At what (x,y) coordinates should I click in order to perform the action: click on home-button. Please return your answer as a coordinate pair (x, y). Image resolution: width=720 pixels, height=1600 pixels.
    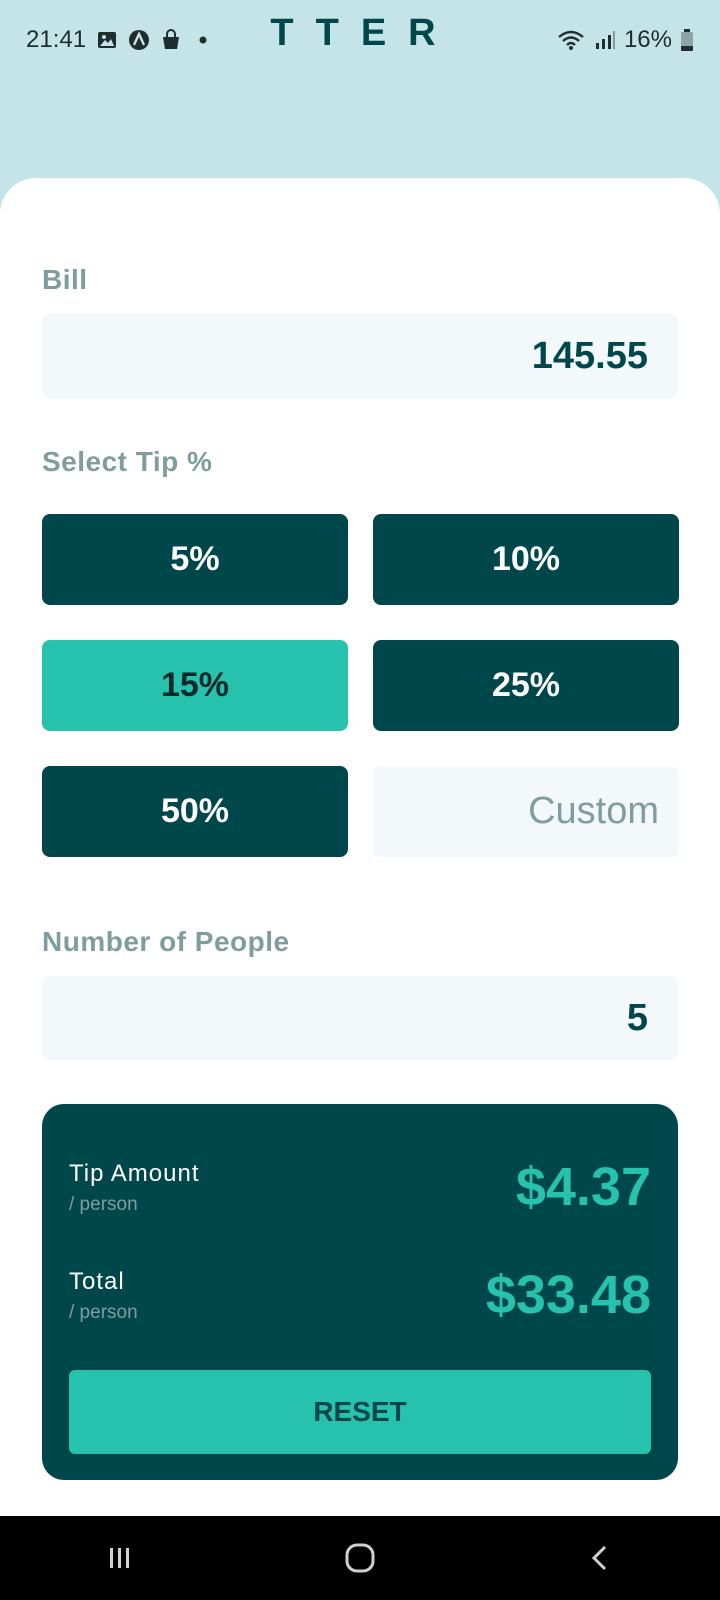
    Looking at the image, I should click on (360, 1558).